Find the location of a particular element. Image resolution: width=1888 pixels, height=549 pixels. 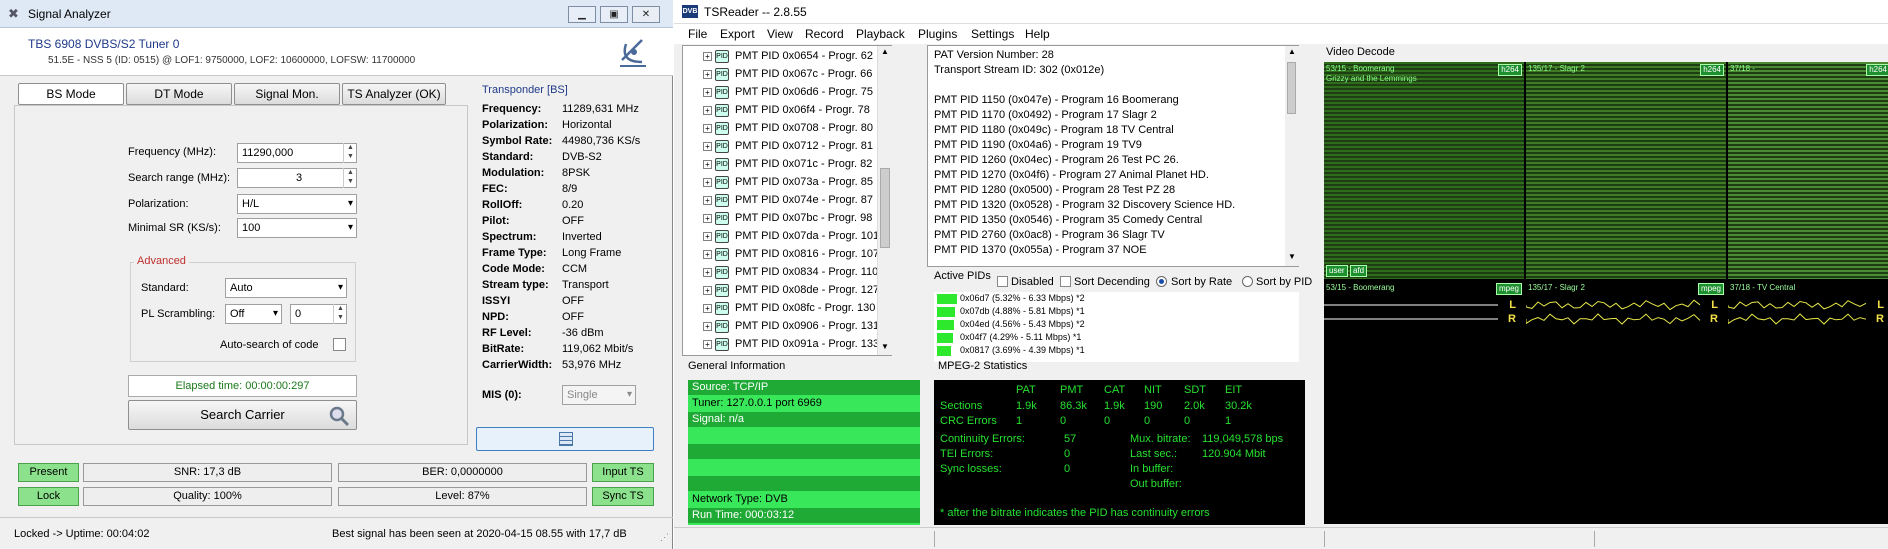

tree-item: + PID PMT PID 0x0708 - Progr. 80 is located at coordinates (788, 128).